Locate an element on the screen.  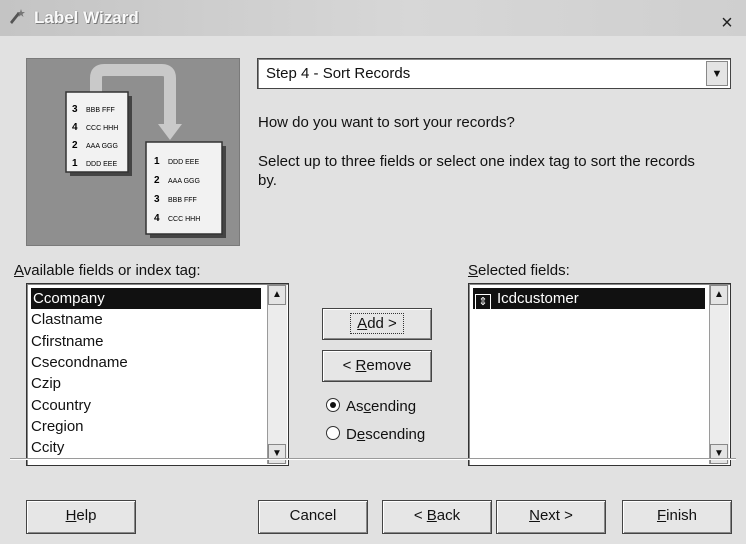
step-dropdown-value: Step 4 - Sort Records is located at coordinates (338, 73).